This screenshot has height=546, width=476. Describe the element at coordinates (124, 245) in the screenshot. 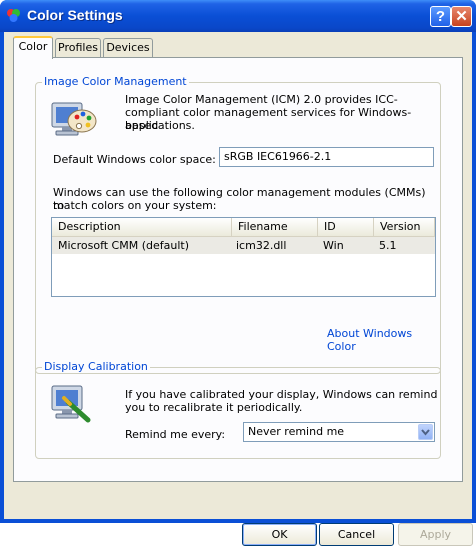

I see `row-description: Microsoft CMM (default)` at that location.